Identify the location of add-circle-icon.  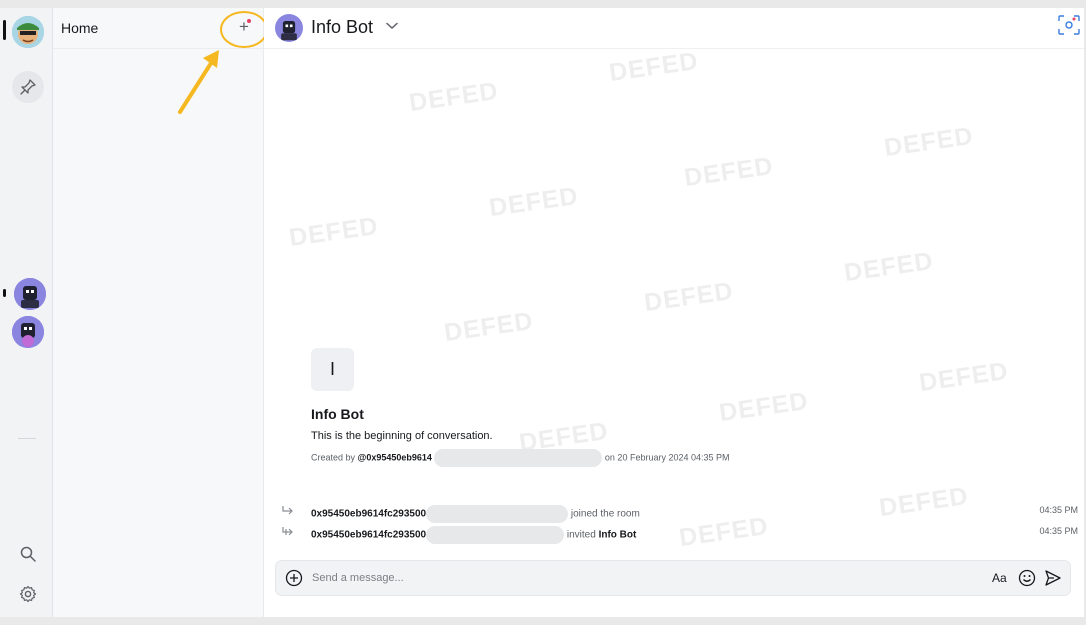
(294, 578).